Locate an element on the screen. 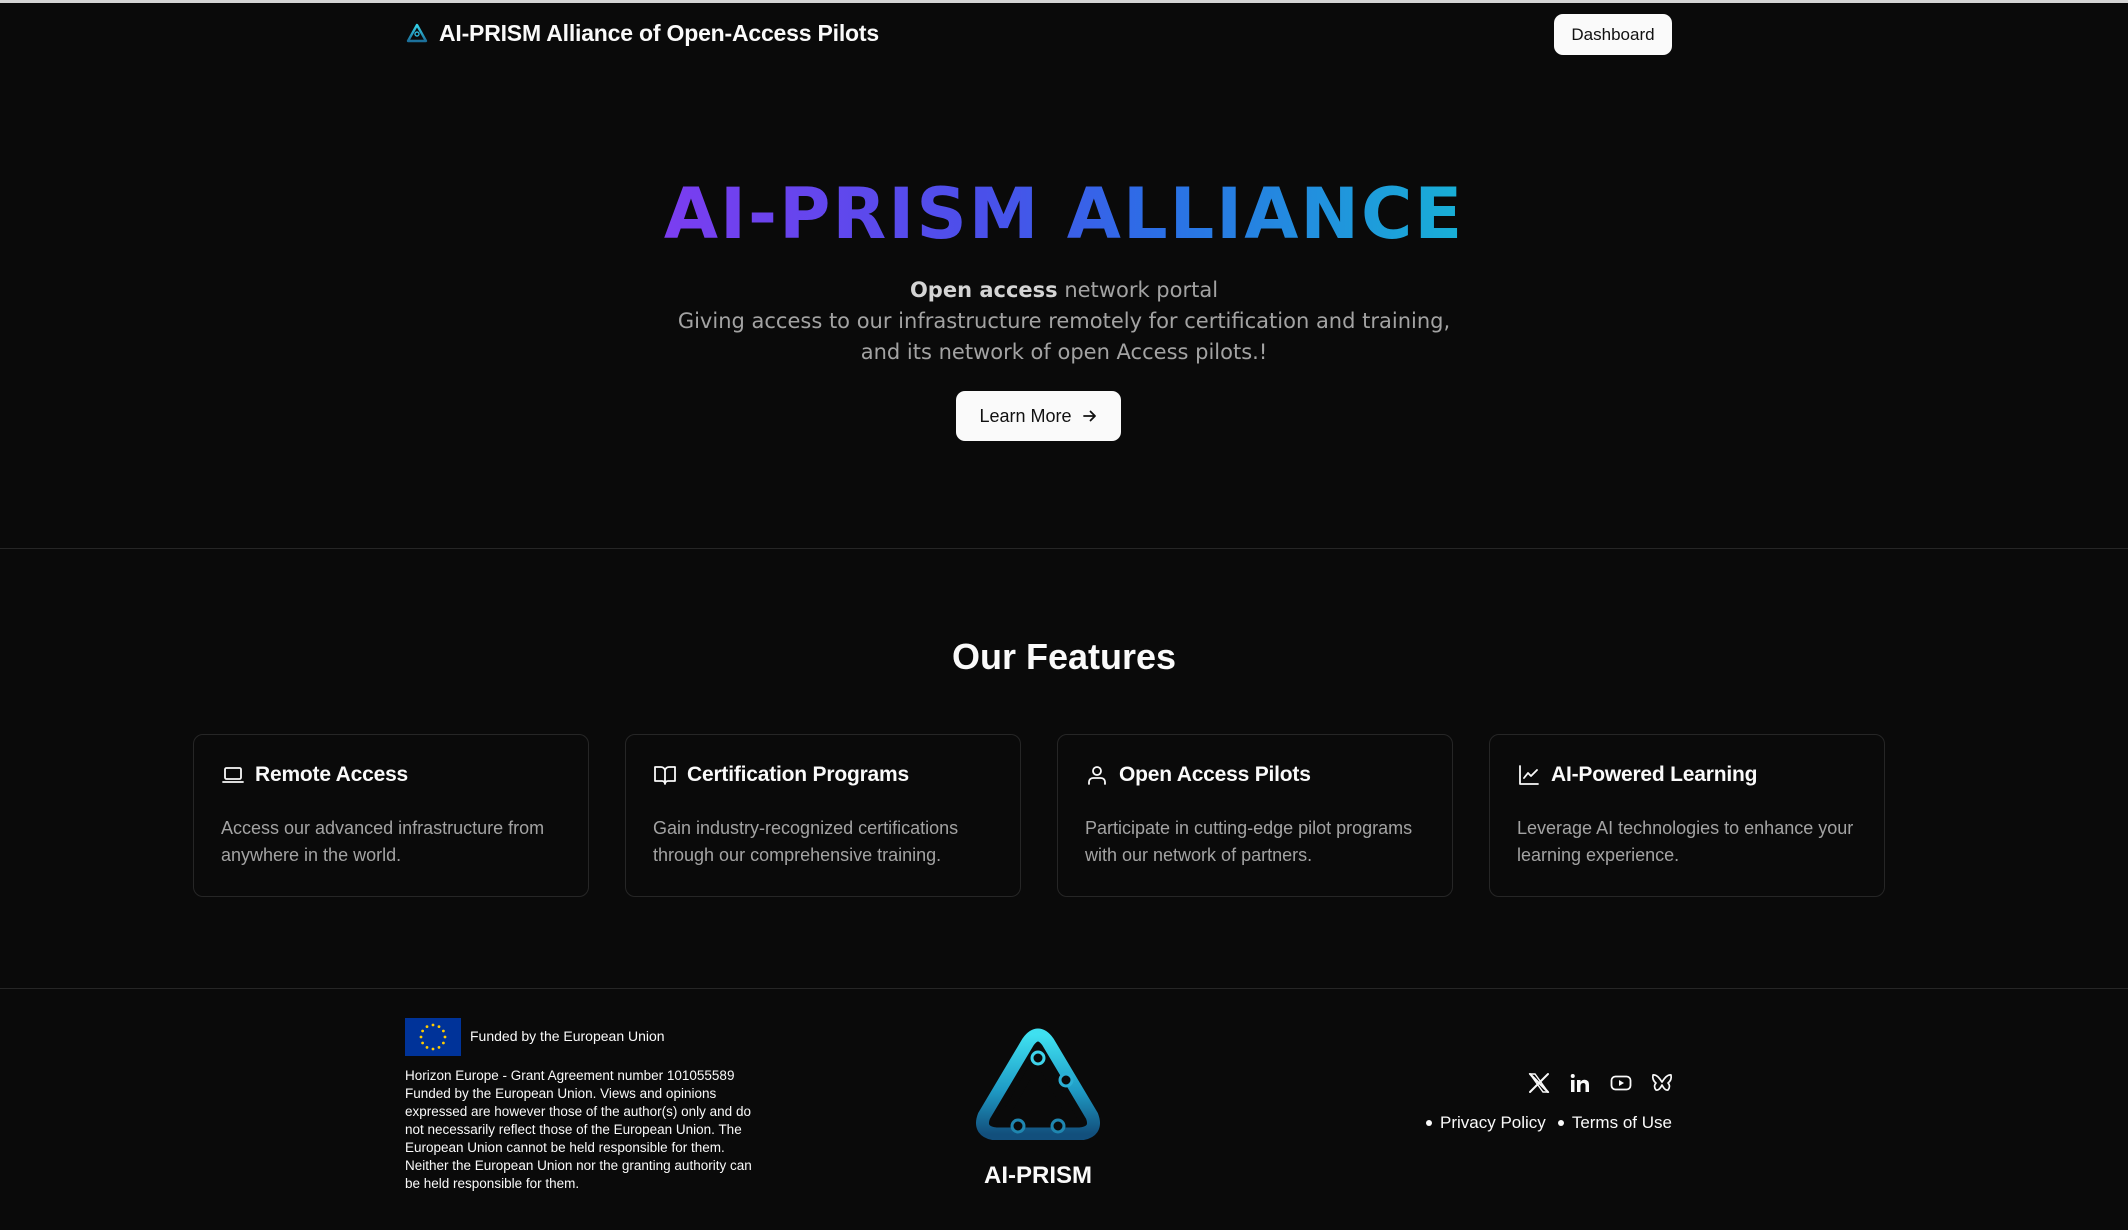 This screenshot has width=2128, height=1230. eu-funding-label: Funded by the European Union is located at coordinates (567, 1036).